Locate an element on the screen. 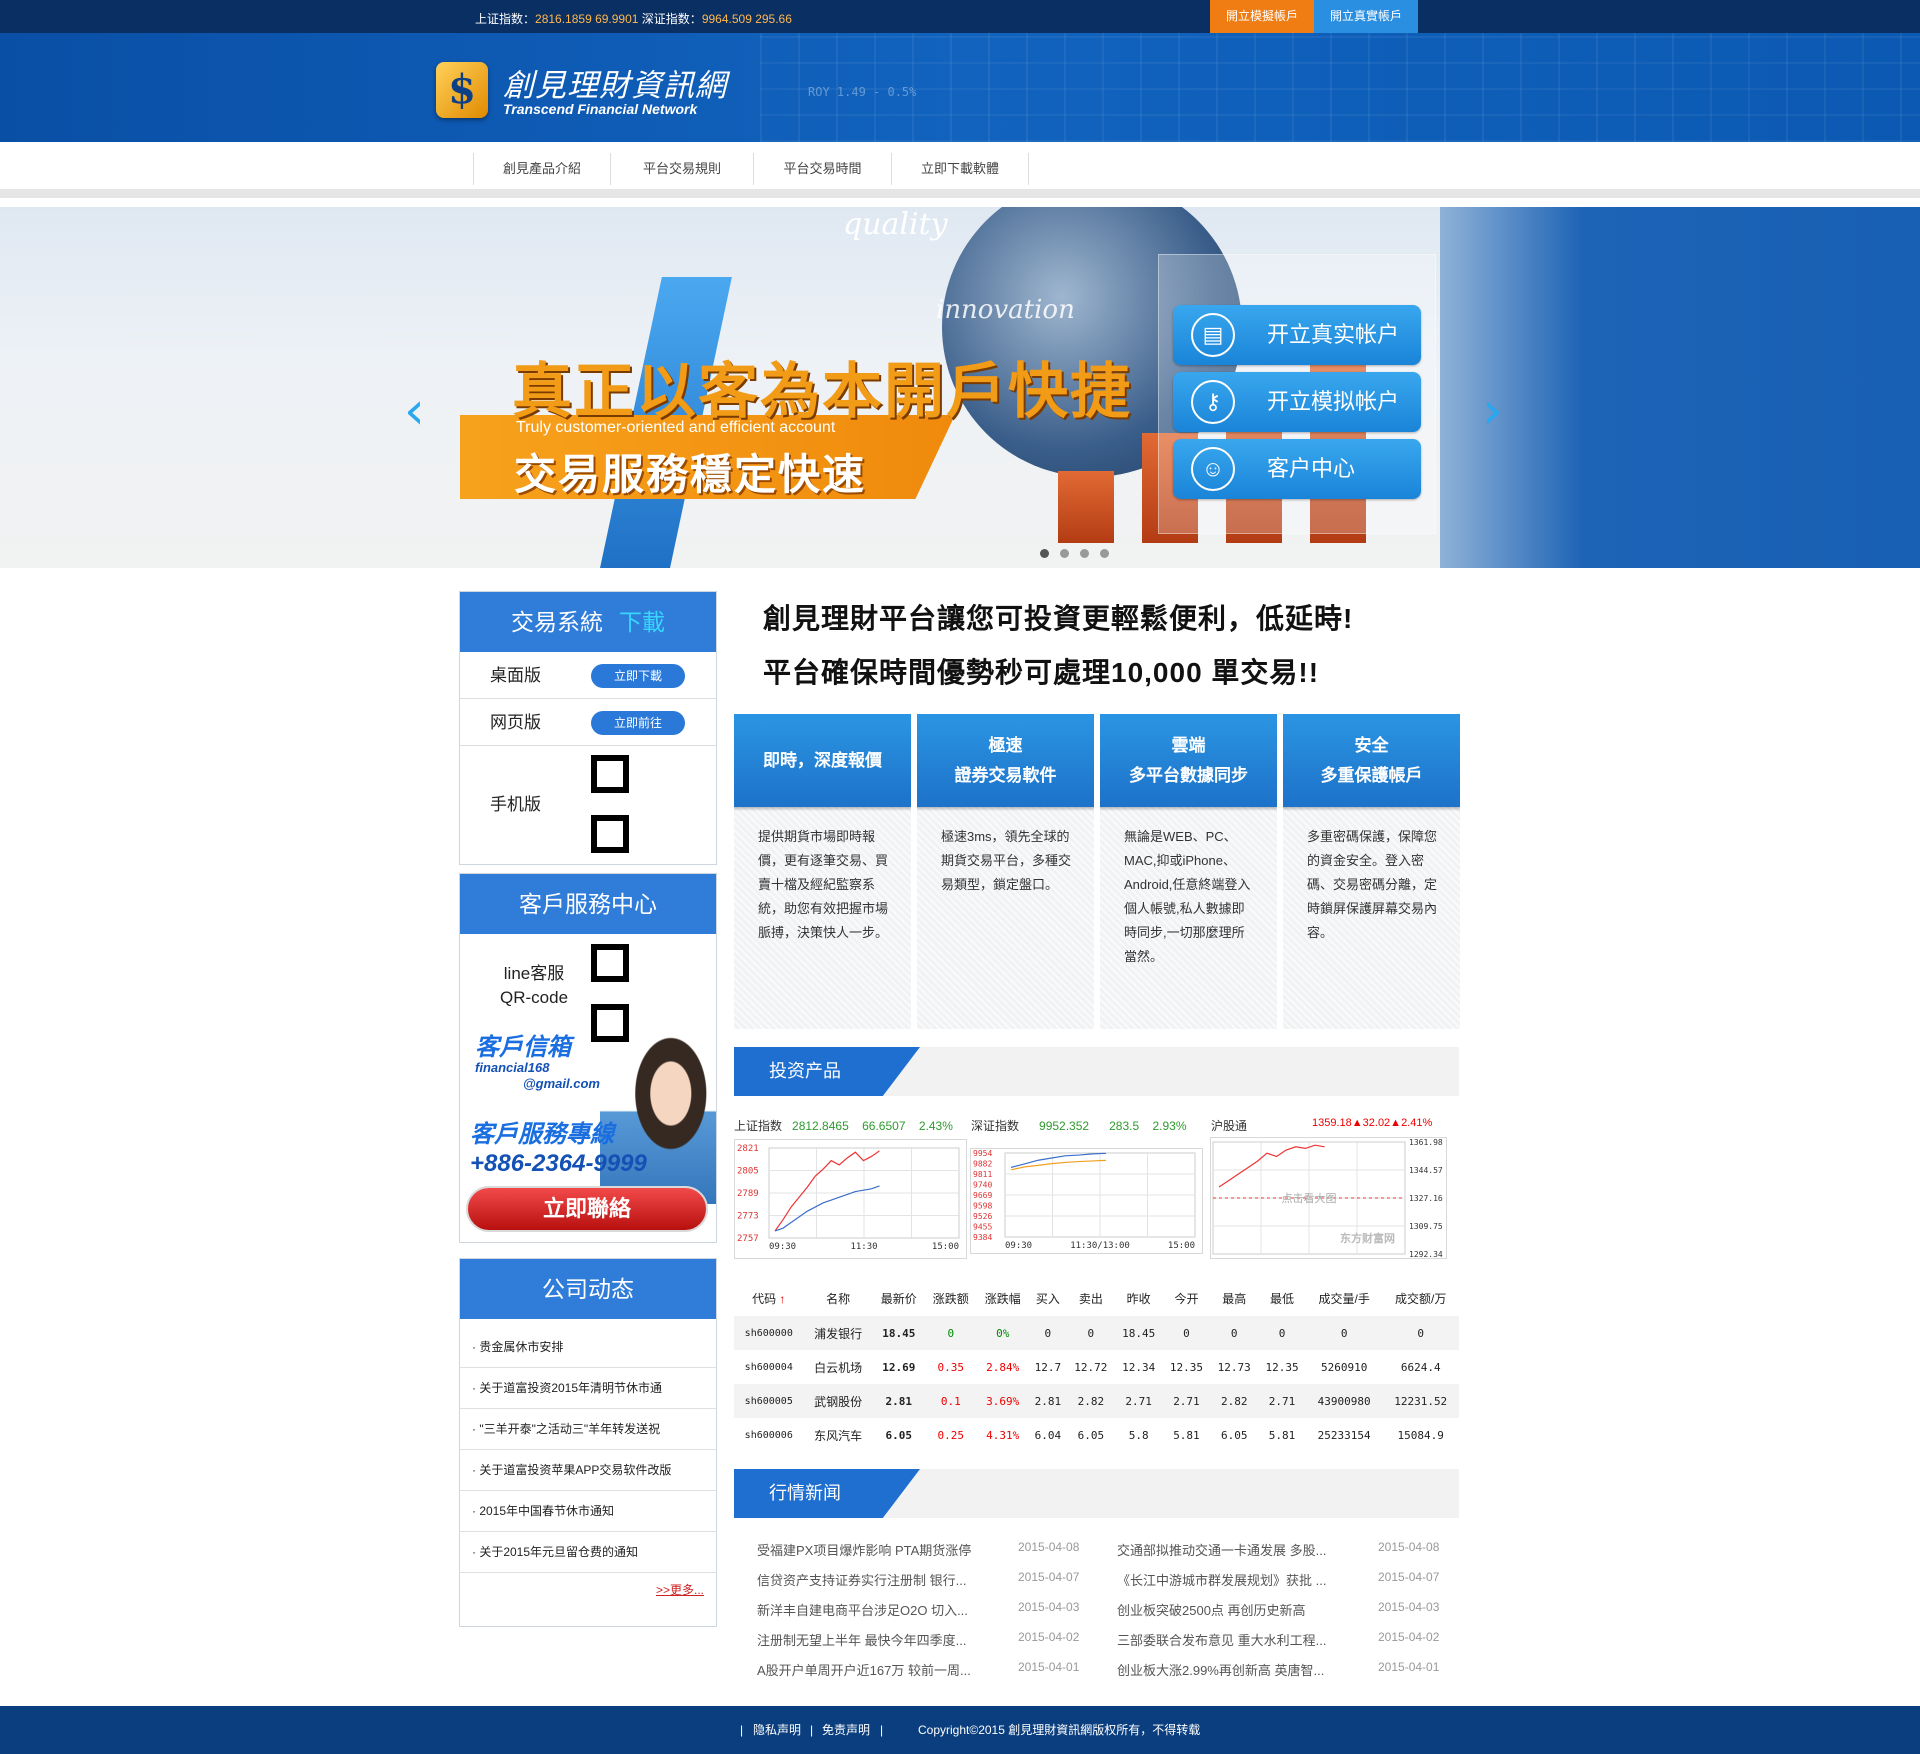 The width and height of the screenshot is (1920, 1754). open-demo-account-button: 開立模擬帳戶 is located at coordinates (1262, 16).